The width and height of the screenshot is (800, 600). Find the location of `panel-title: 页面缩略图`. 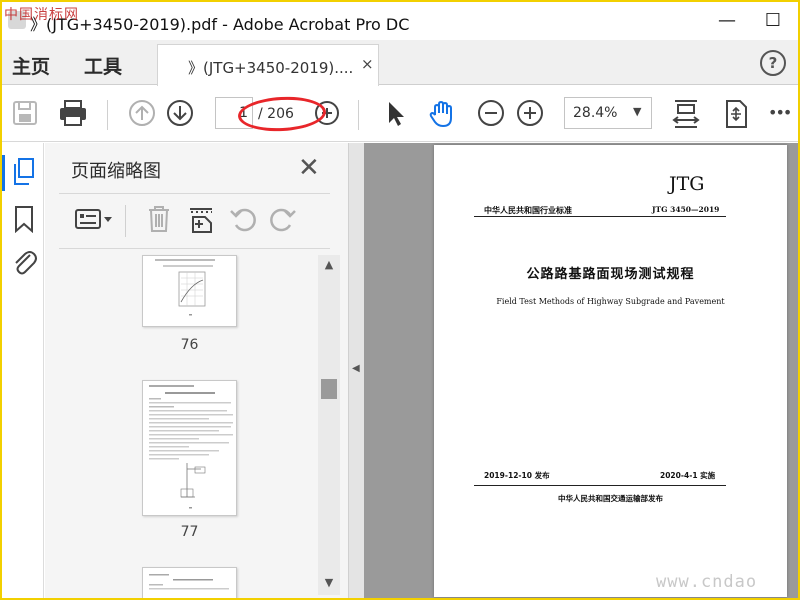

panel-title: 页面缩略图 is located at coordinates (116, 171).